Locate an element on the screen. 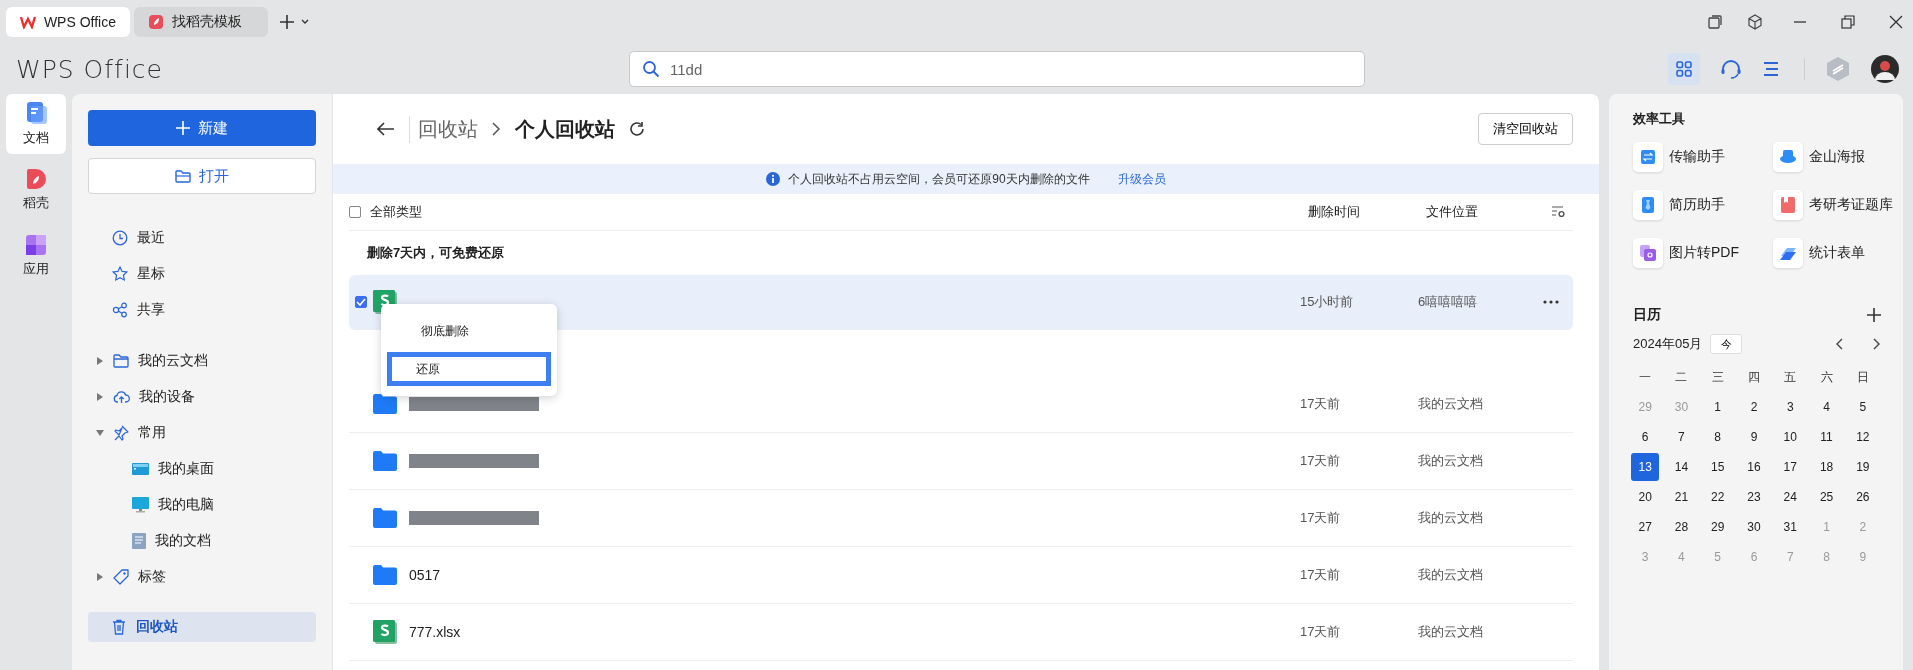 This screenshot has width=1913, height=670. tool-item: 简历助手 is located at coordinates (1703, 205).